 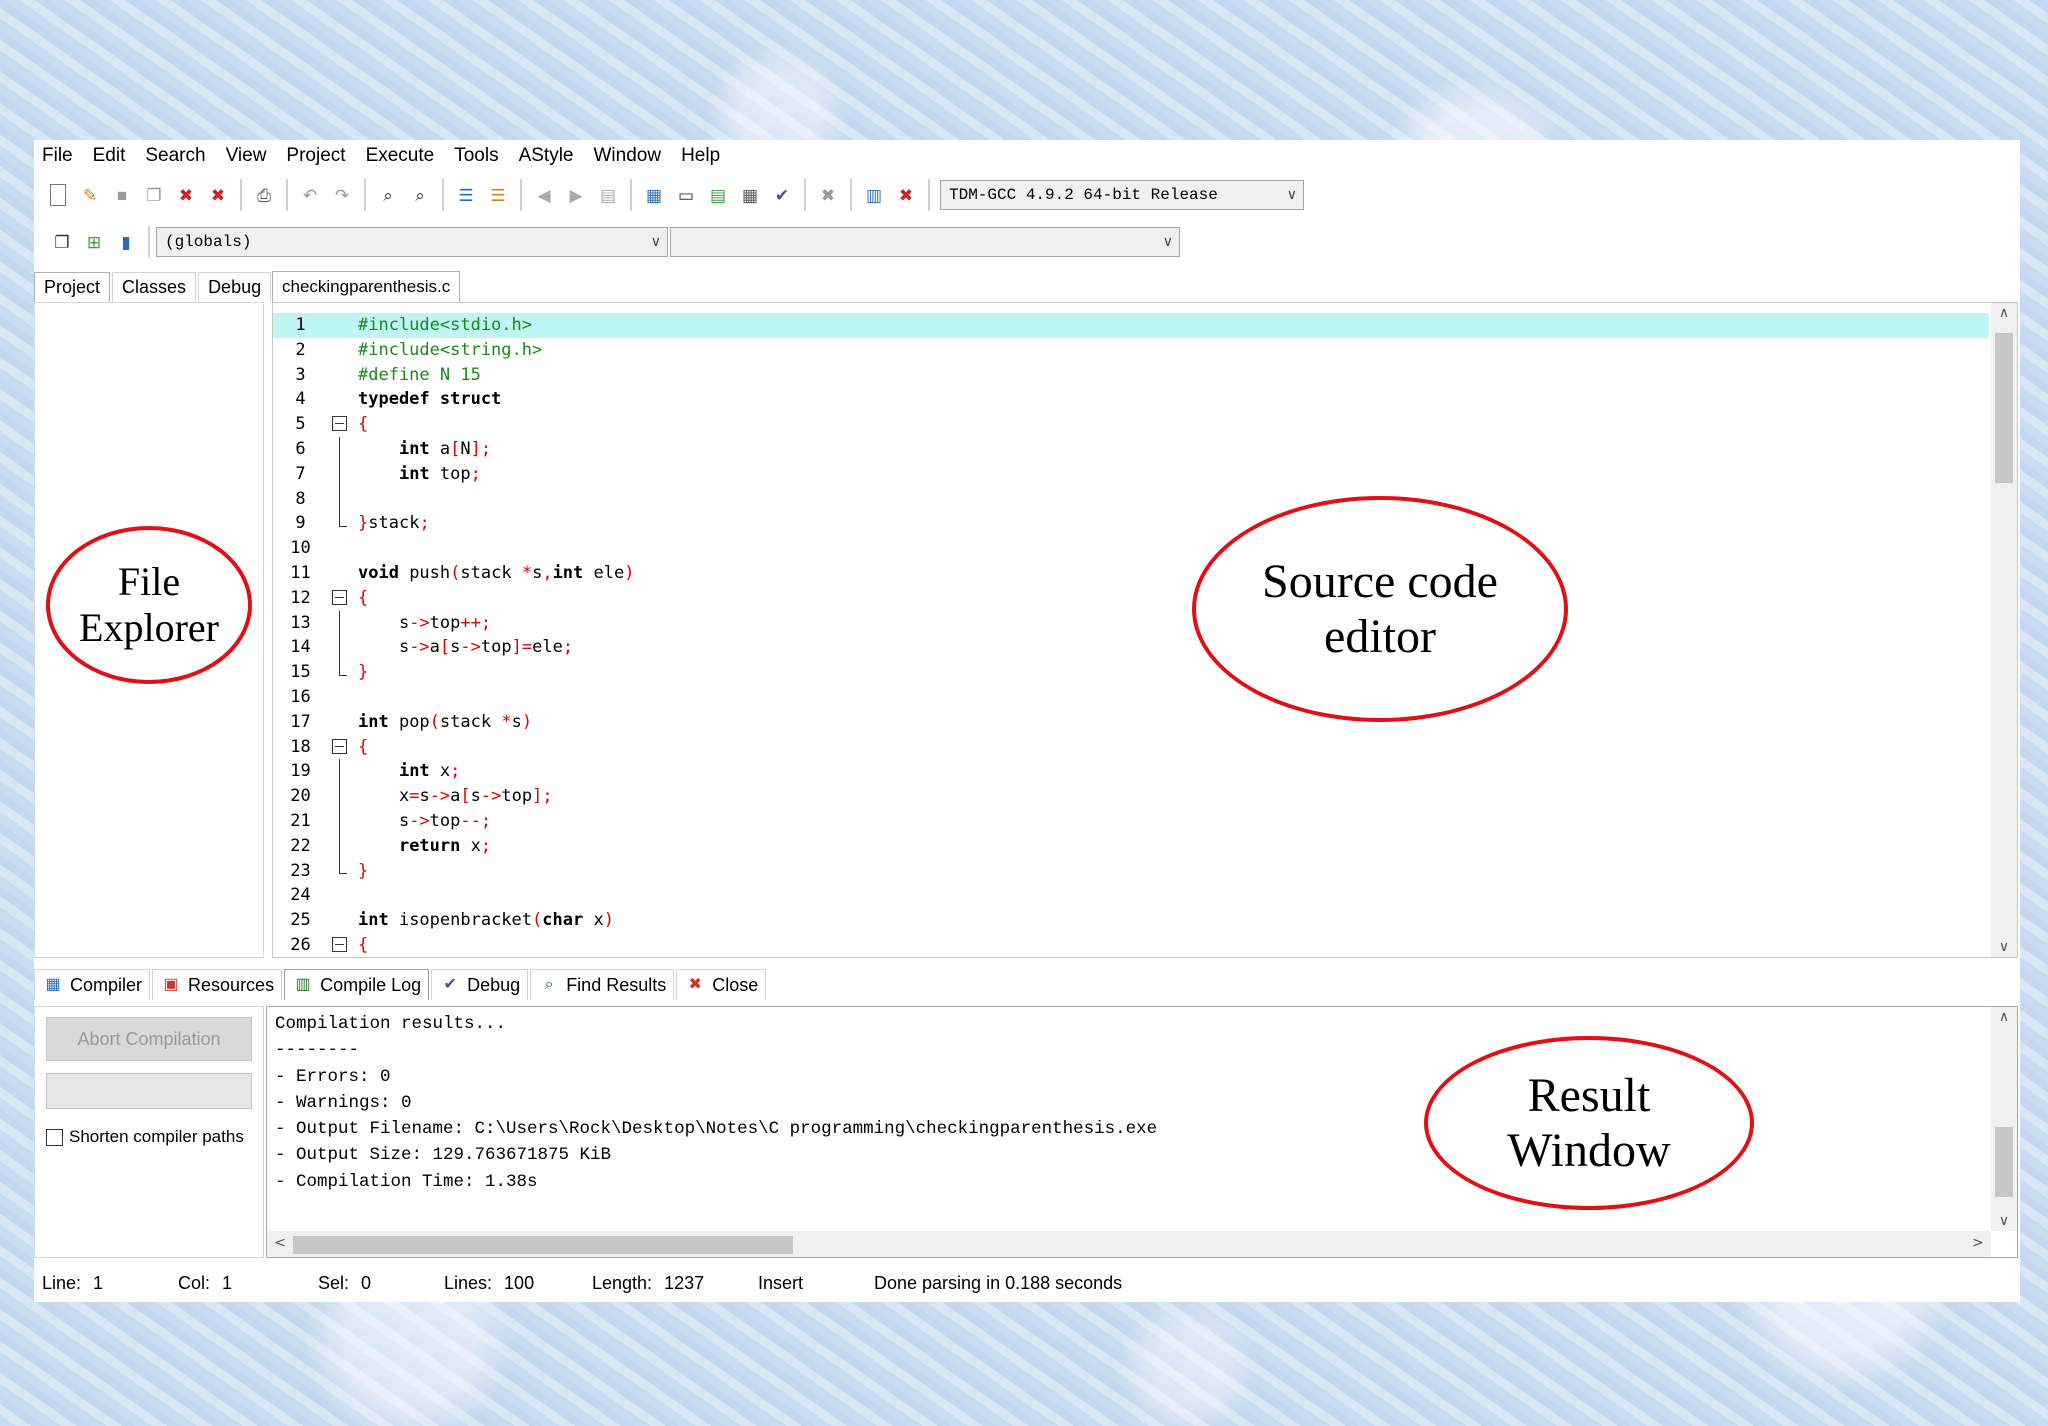 What do you see at coordinates (366, 286) in the screenshot?
I see `tab-file: checkingparenthesis.c` at bounding box center [366, 286].